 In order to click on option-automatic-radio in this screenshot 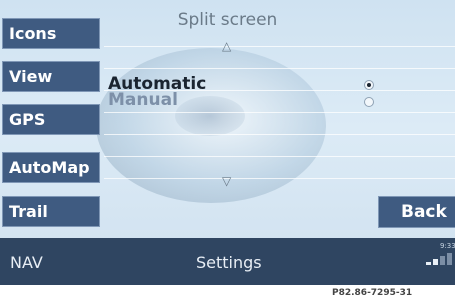, I will do `click(369, 85)`.